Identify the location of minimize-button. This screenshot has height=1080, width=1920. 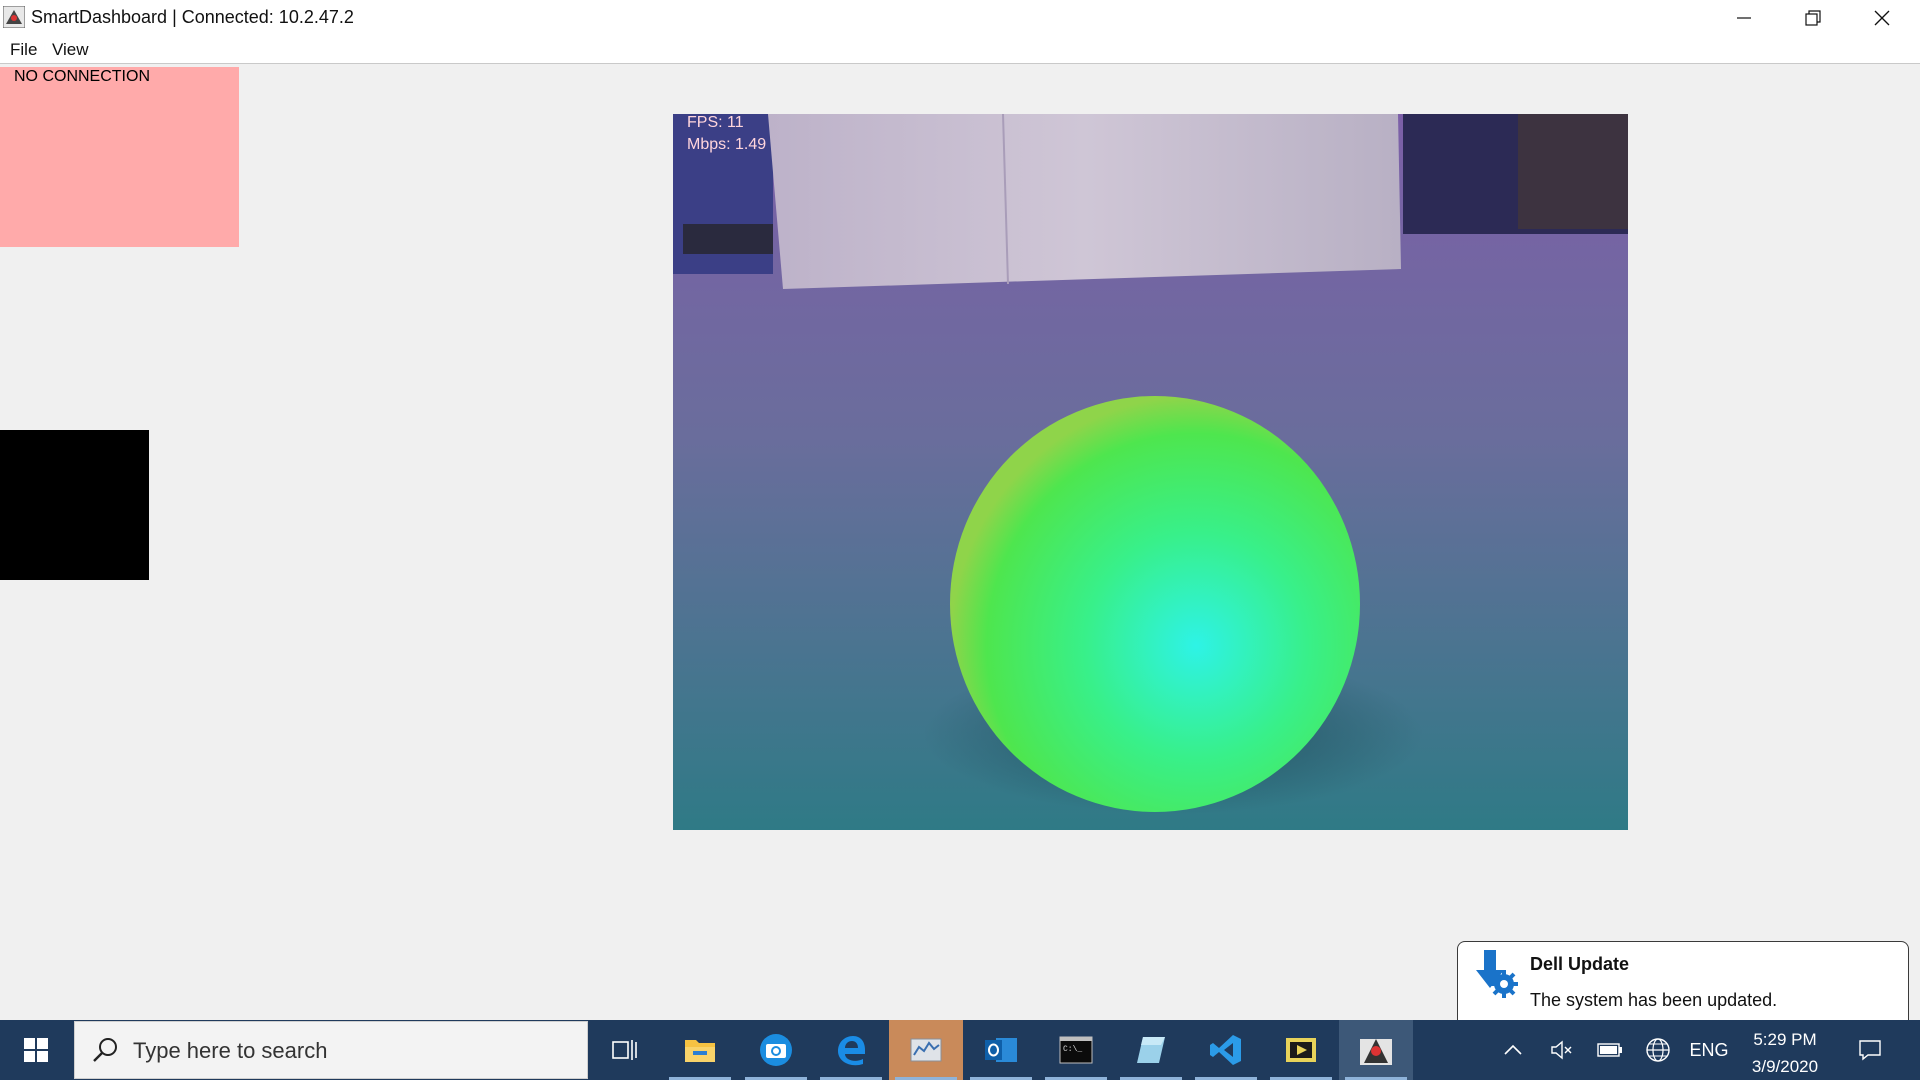
(1744, 17).